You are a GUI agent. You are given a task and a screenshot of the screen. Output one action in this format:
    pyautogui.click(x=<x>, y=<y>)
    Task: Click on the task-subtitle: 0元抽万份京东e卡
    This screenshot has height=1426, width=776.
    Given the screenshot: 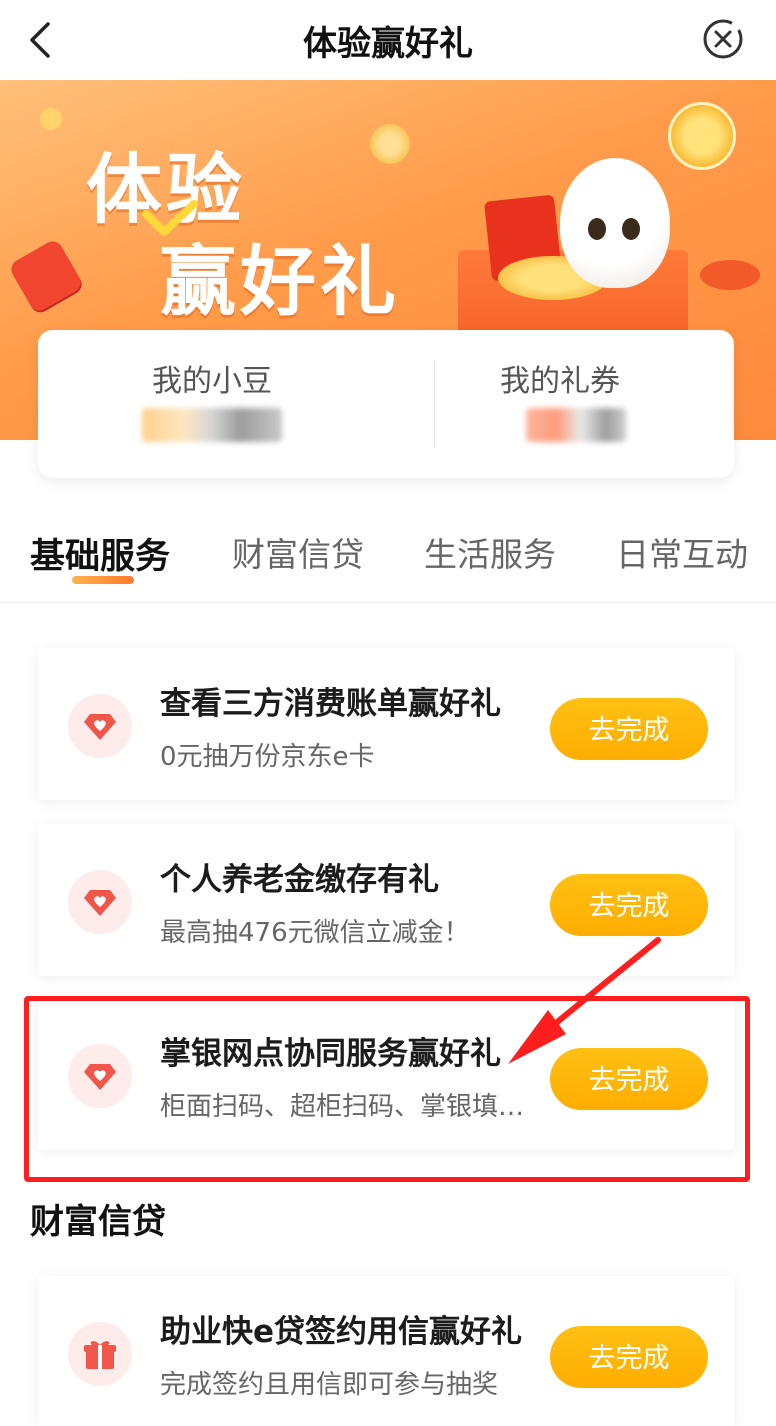 What is the action you would take?
    pyautogui.click(x=267, y=757)
    